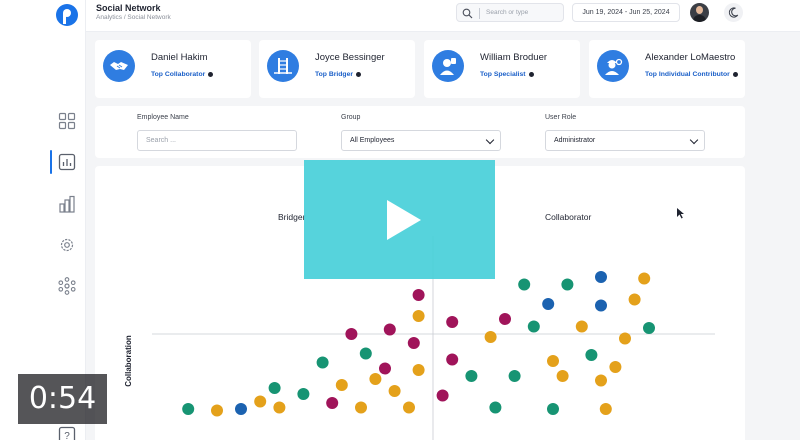 The width and height of the screenshot is (800, 440). Describe the element at coordinates (119, 66) in the screenshot. I see `handshake-icon` at that location.